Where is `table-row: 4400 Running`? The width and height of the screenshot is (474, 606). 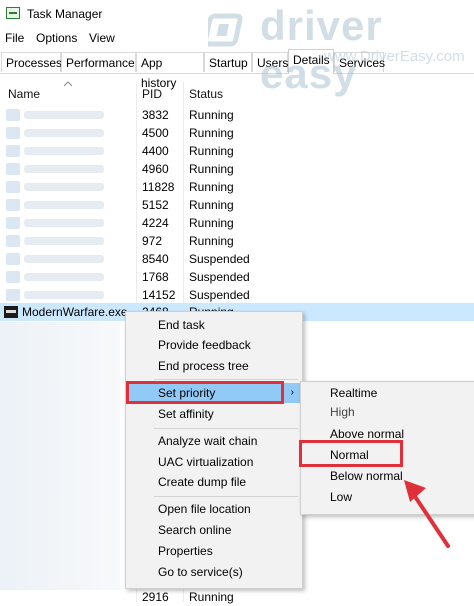
table-row: 4400 Running is located at coordinates (237, 151).